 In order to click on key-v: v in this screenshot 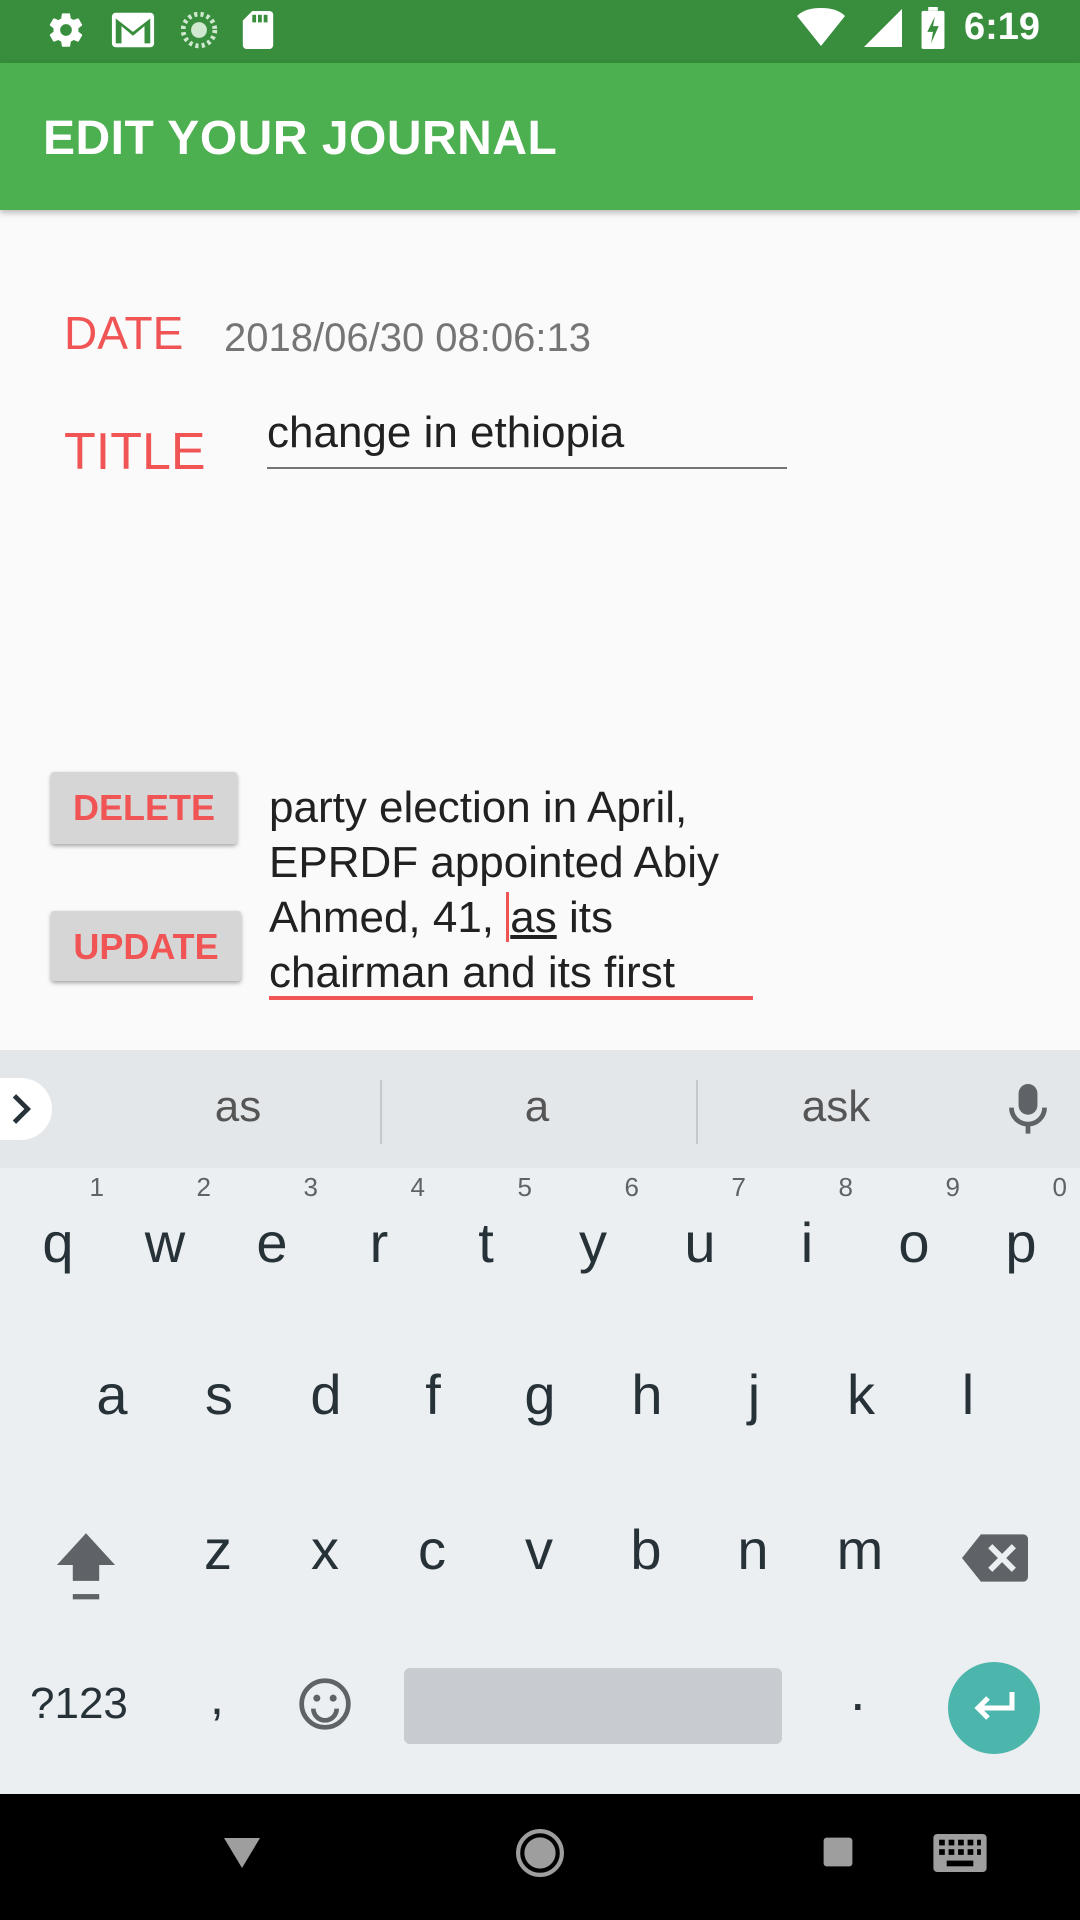, I will do `click(539, 1549)`.